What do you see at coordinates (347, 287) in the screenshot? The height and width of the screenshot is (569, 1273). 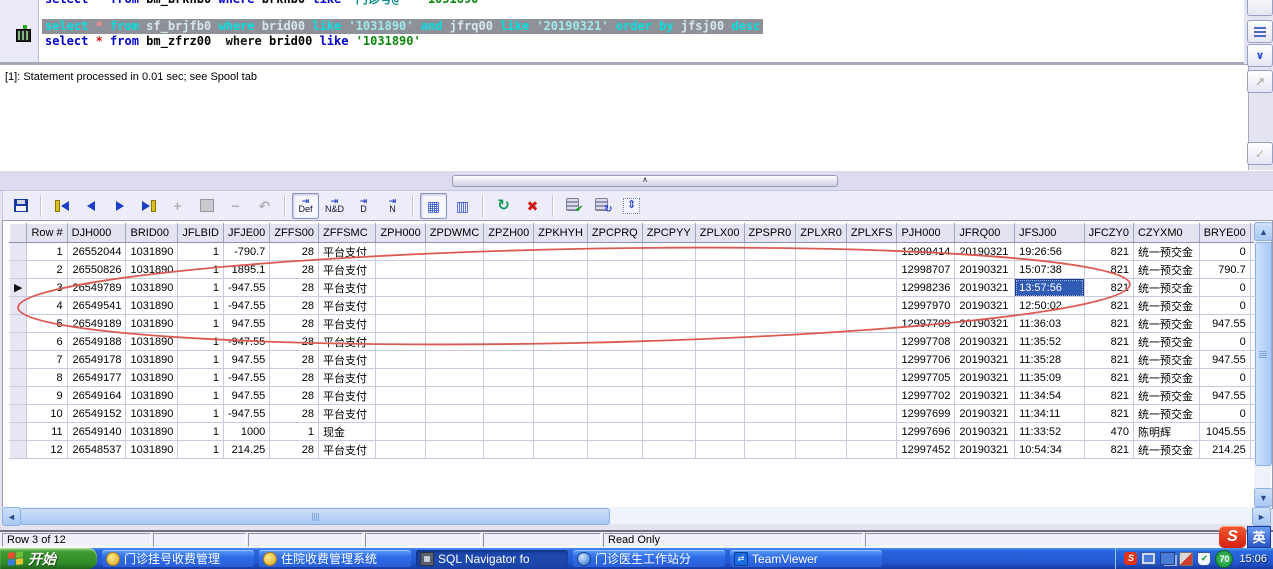 I see `grid-cell: 平台支付` at bounding box center [347, 287].